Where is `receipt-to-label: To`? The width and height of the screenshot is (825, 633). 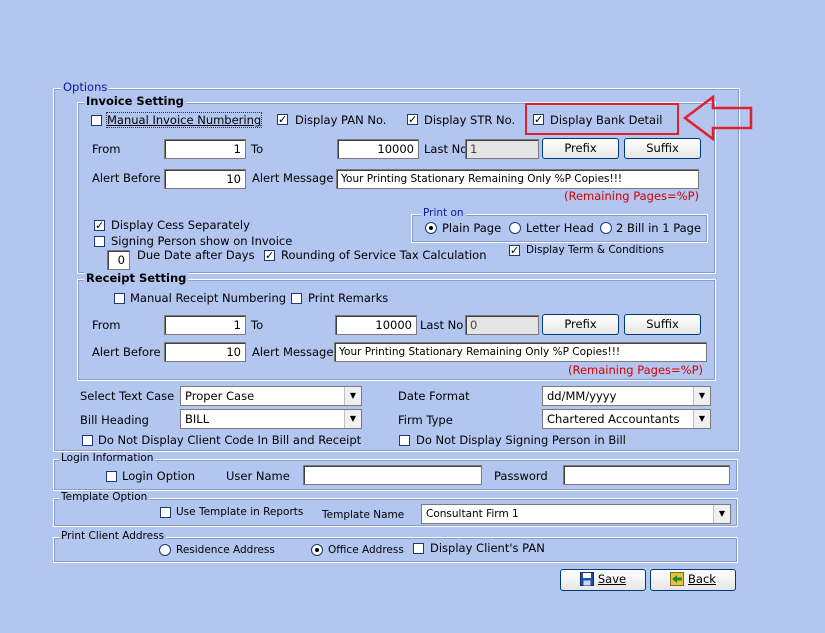 receipt-to-label: To is located at coordinates (257, 325).